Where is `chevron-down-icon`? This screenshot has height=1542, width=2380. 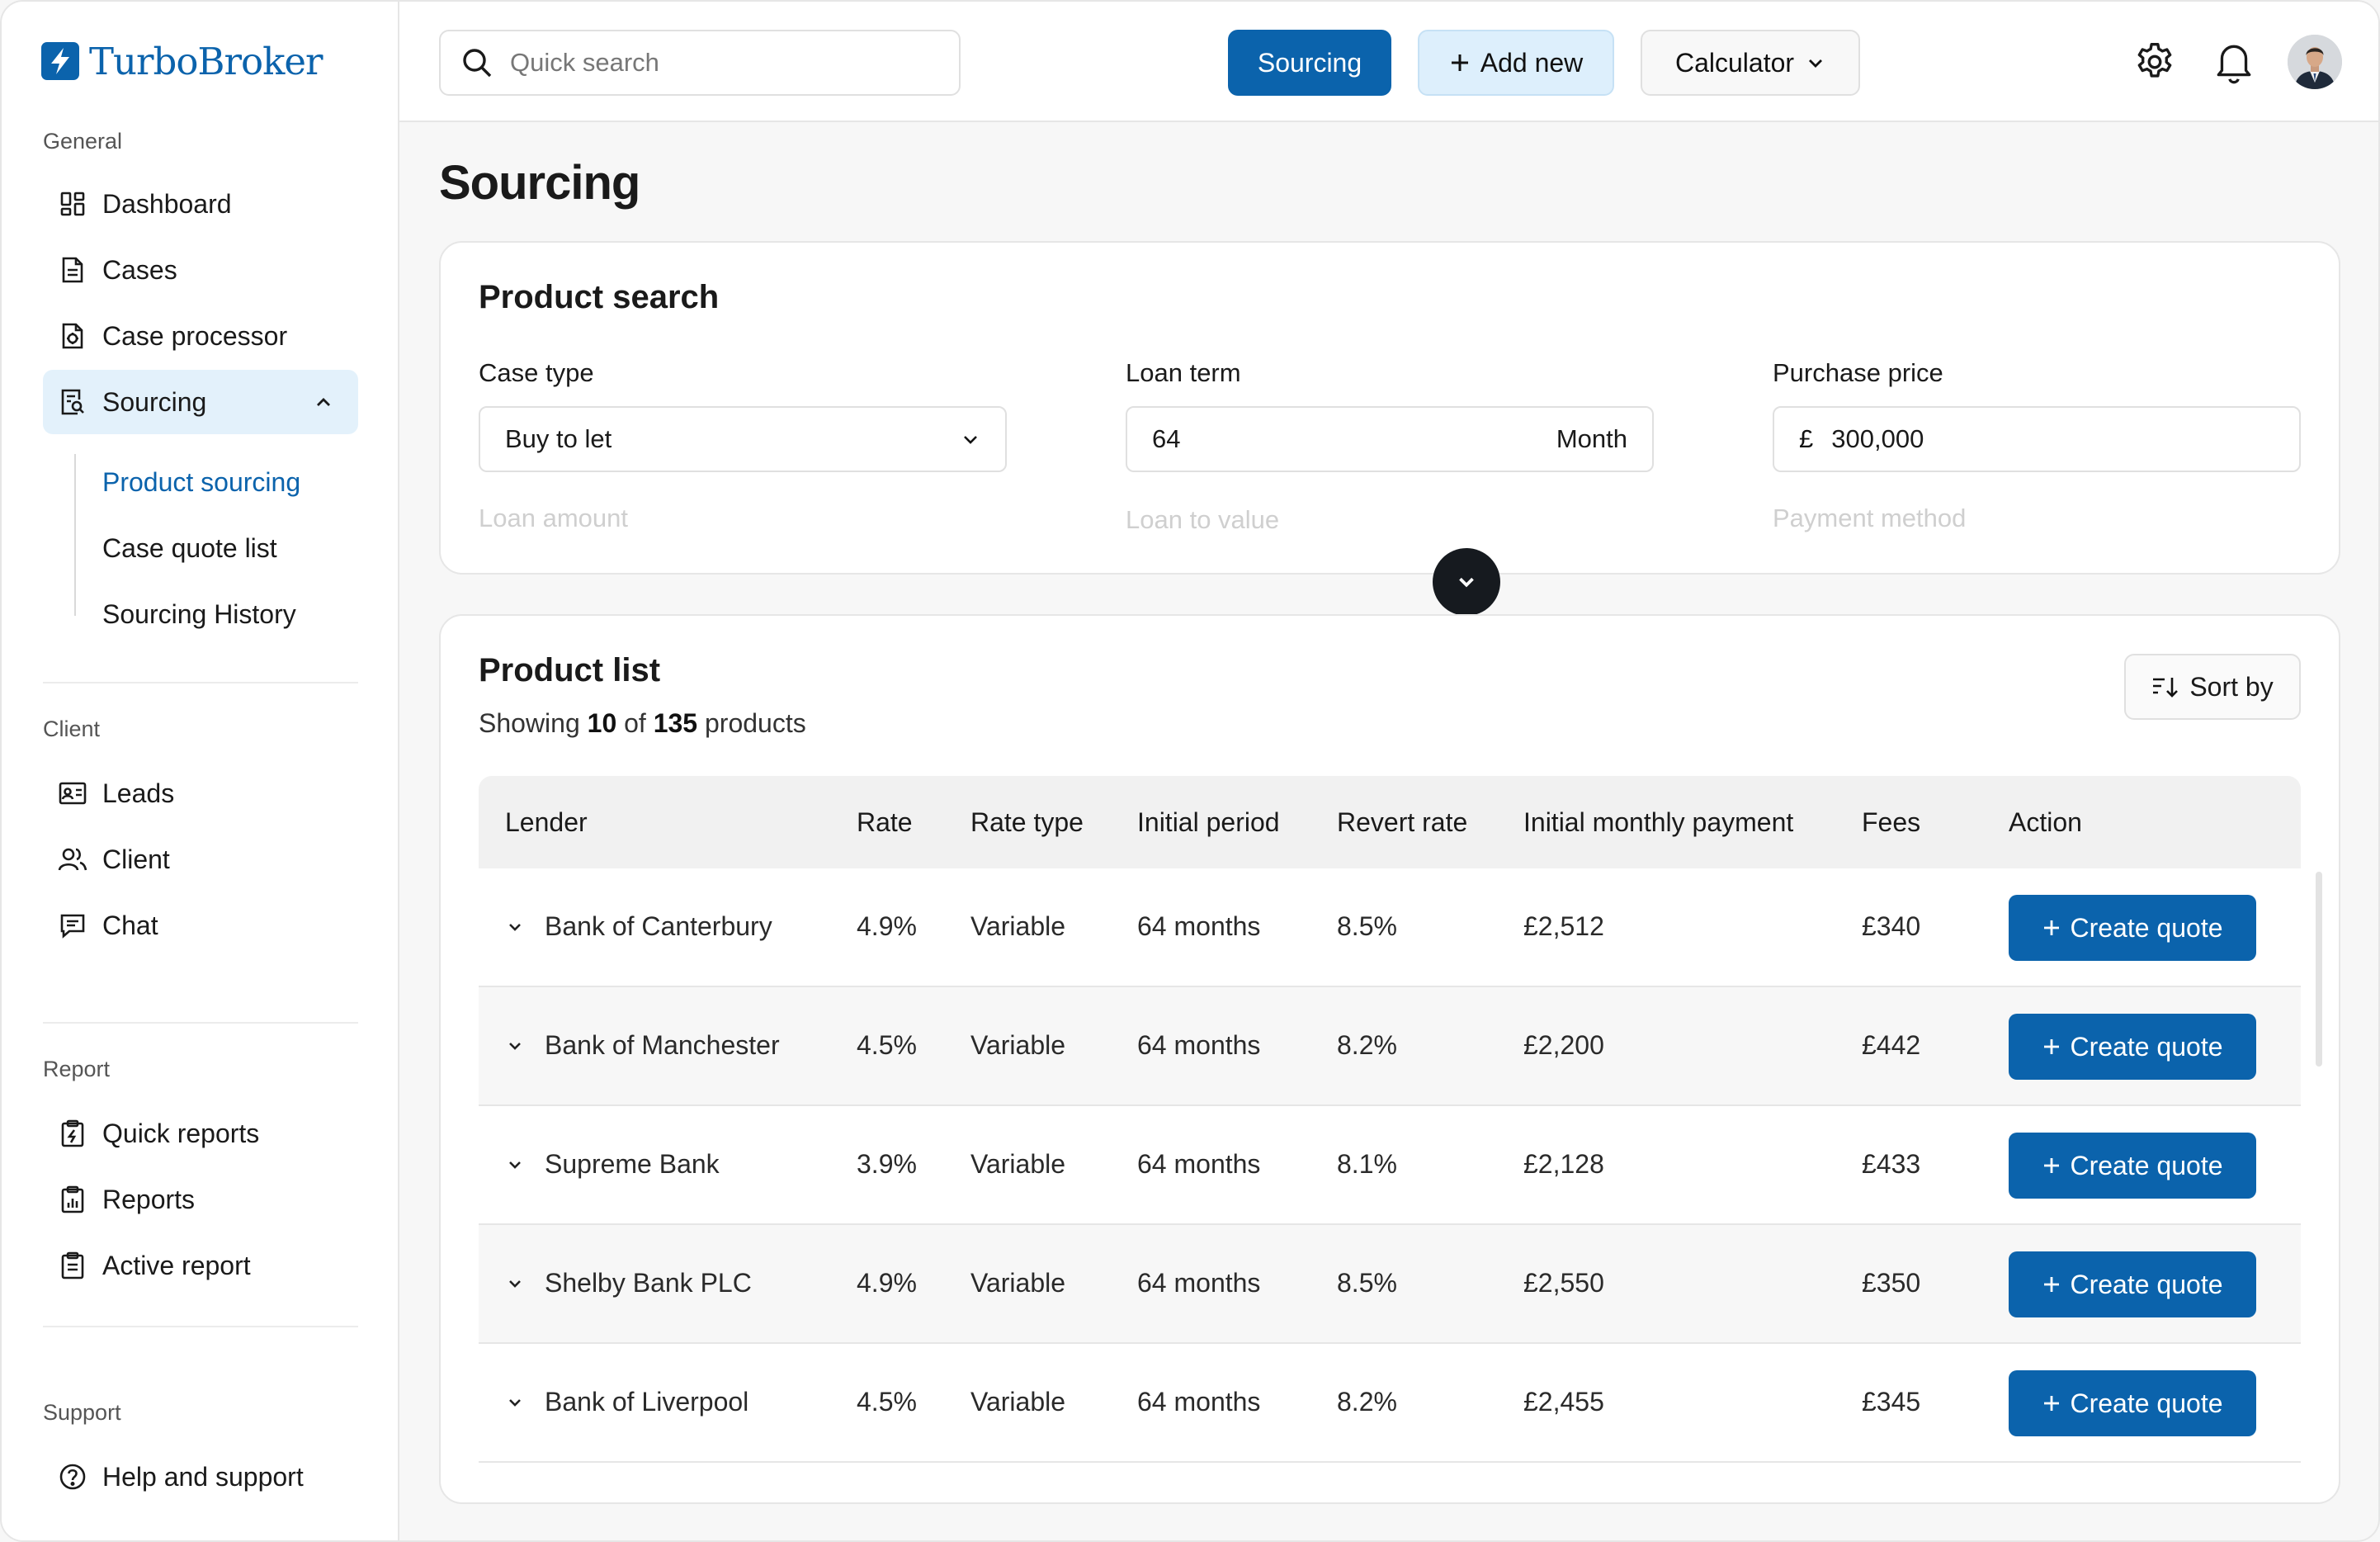
chevron-down-icon is located at coordinates (1466, 582).